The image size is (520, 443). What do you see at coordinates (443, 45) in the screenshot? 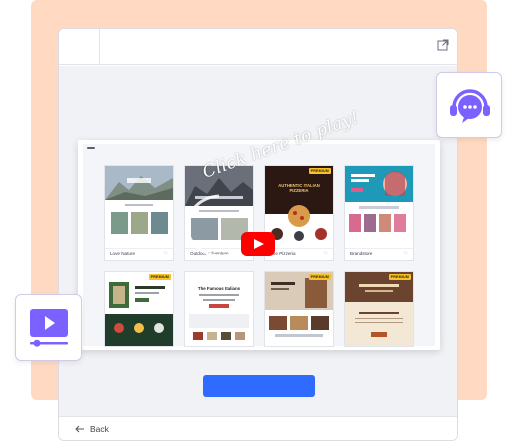
I see `external-link-icon` at bounding box center [443, 45].